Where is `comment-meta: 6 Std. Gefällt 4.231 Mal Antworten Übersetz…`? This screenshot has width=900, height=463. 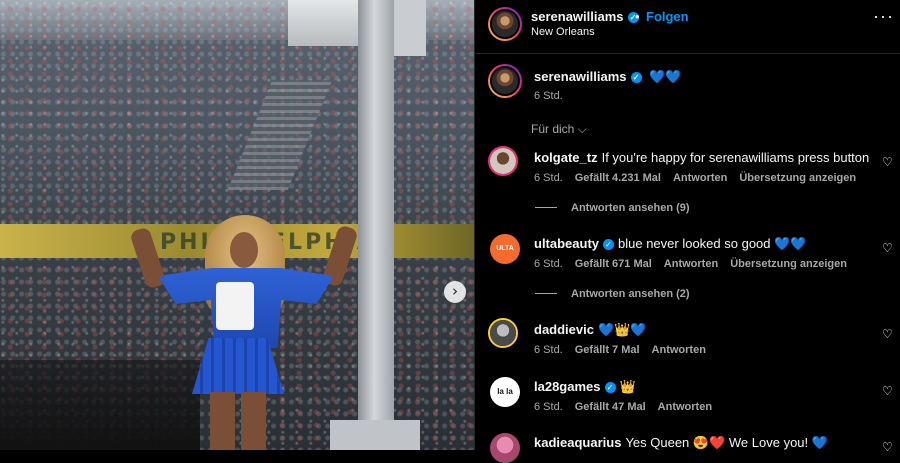
comment-meta: 6 Std. Gefällt 4.231 Mal Antworten Übersetz… is located at coordinates (695, 178).